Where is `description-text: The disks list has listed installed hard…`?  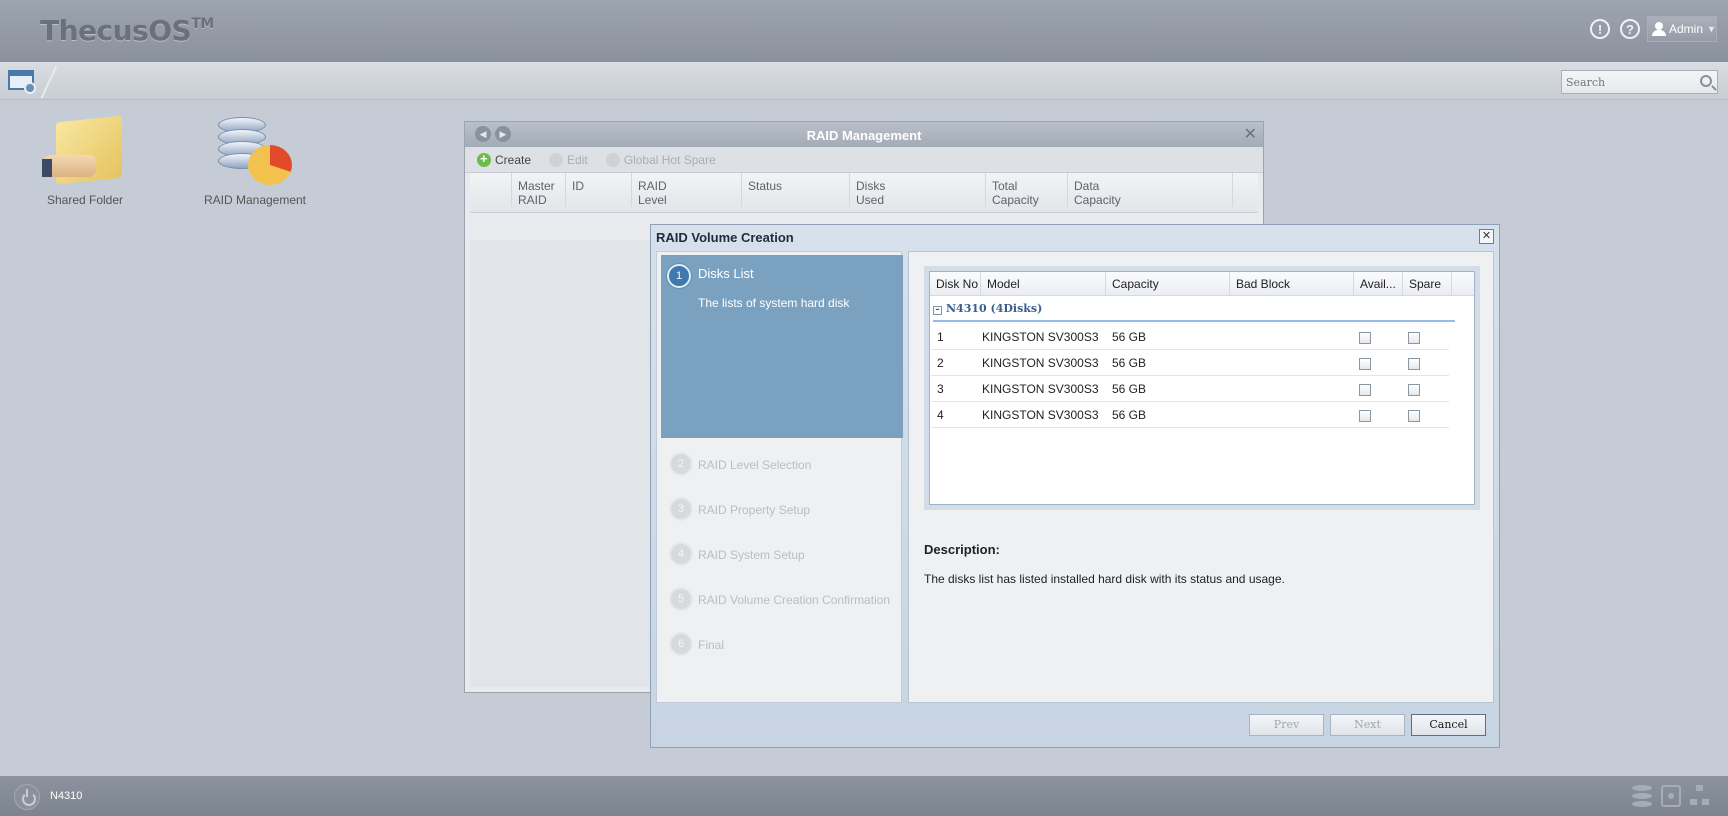 description-text: The disks list has listed installed hard… is located at coordinates (1104, 579).